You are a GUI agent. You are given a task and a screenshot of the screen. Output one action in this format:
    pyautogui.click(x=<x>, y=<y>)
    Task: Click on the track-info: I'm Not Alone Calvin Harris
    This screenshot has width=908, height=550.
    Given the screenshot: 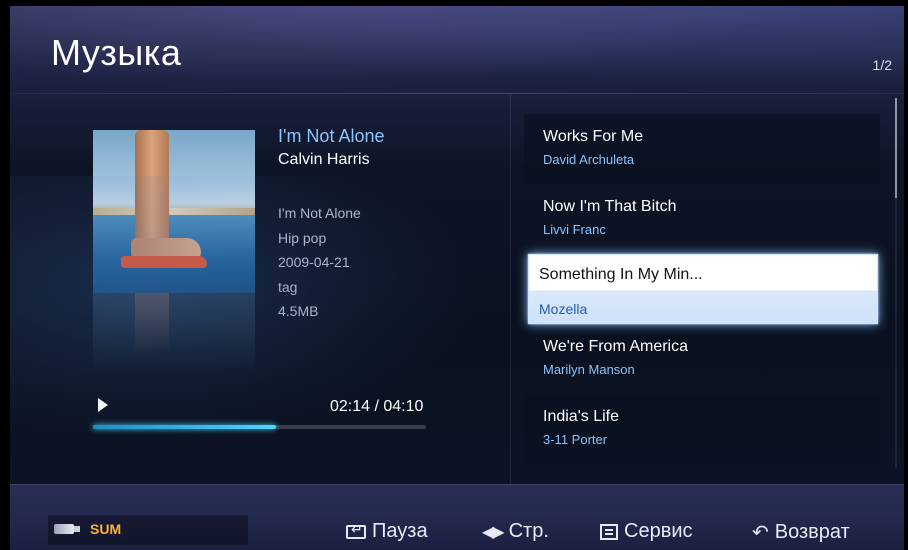 What is the action you would take?
    pyautogui.click(x=331, y=147)
    